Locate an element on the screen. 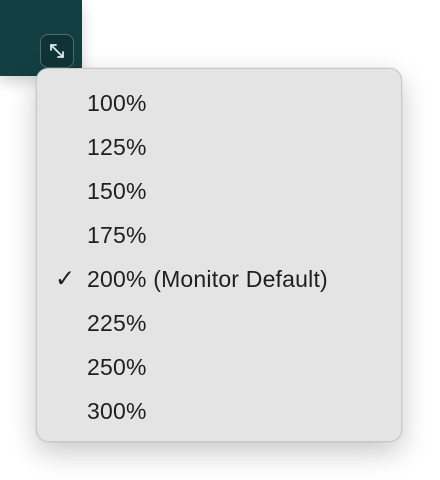 The height and width of the screenshot is (480, 440). menu-item-label: 300% is located at coordinates (117, 410).